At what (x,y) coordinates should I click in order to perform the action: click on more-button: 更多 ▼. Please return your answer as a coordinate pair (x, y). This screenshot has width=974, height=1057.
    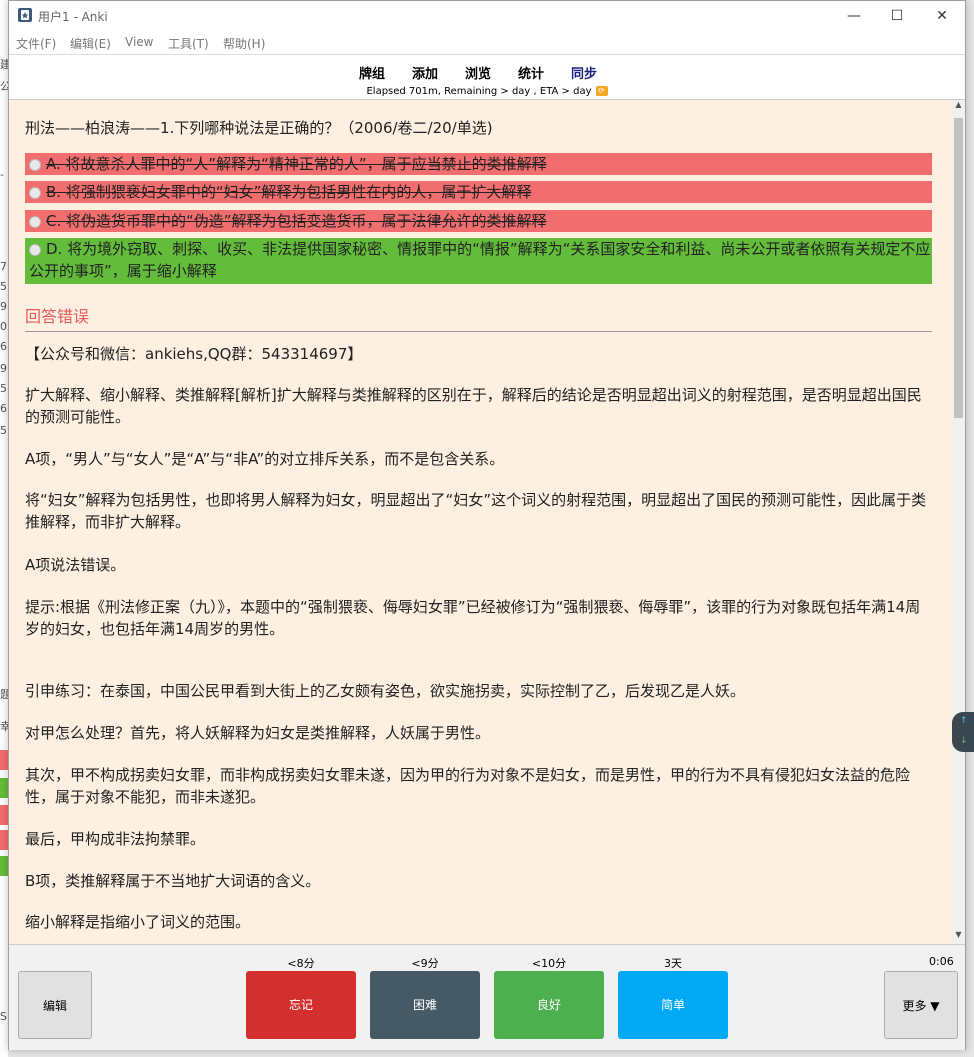
    Looking at the image, I should click on (921, 1005).